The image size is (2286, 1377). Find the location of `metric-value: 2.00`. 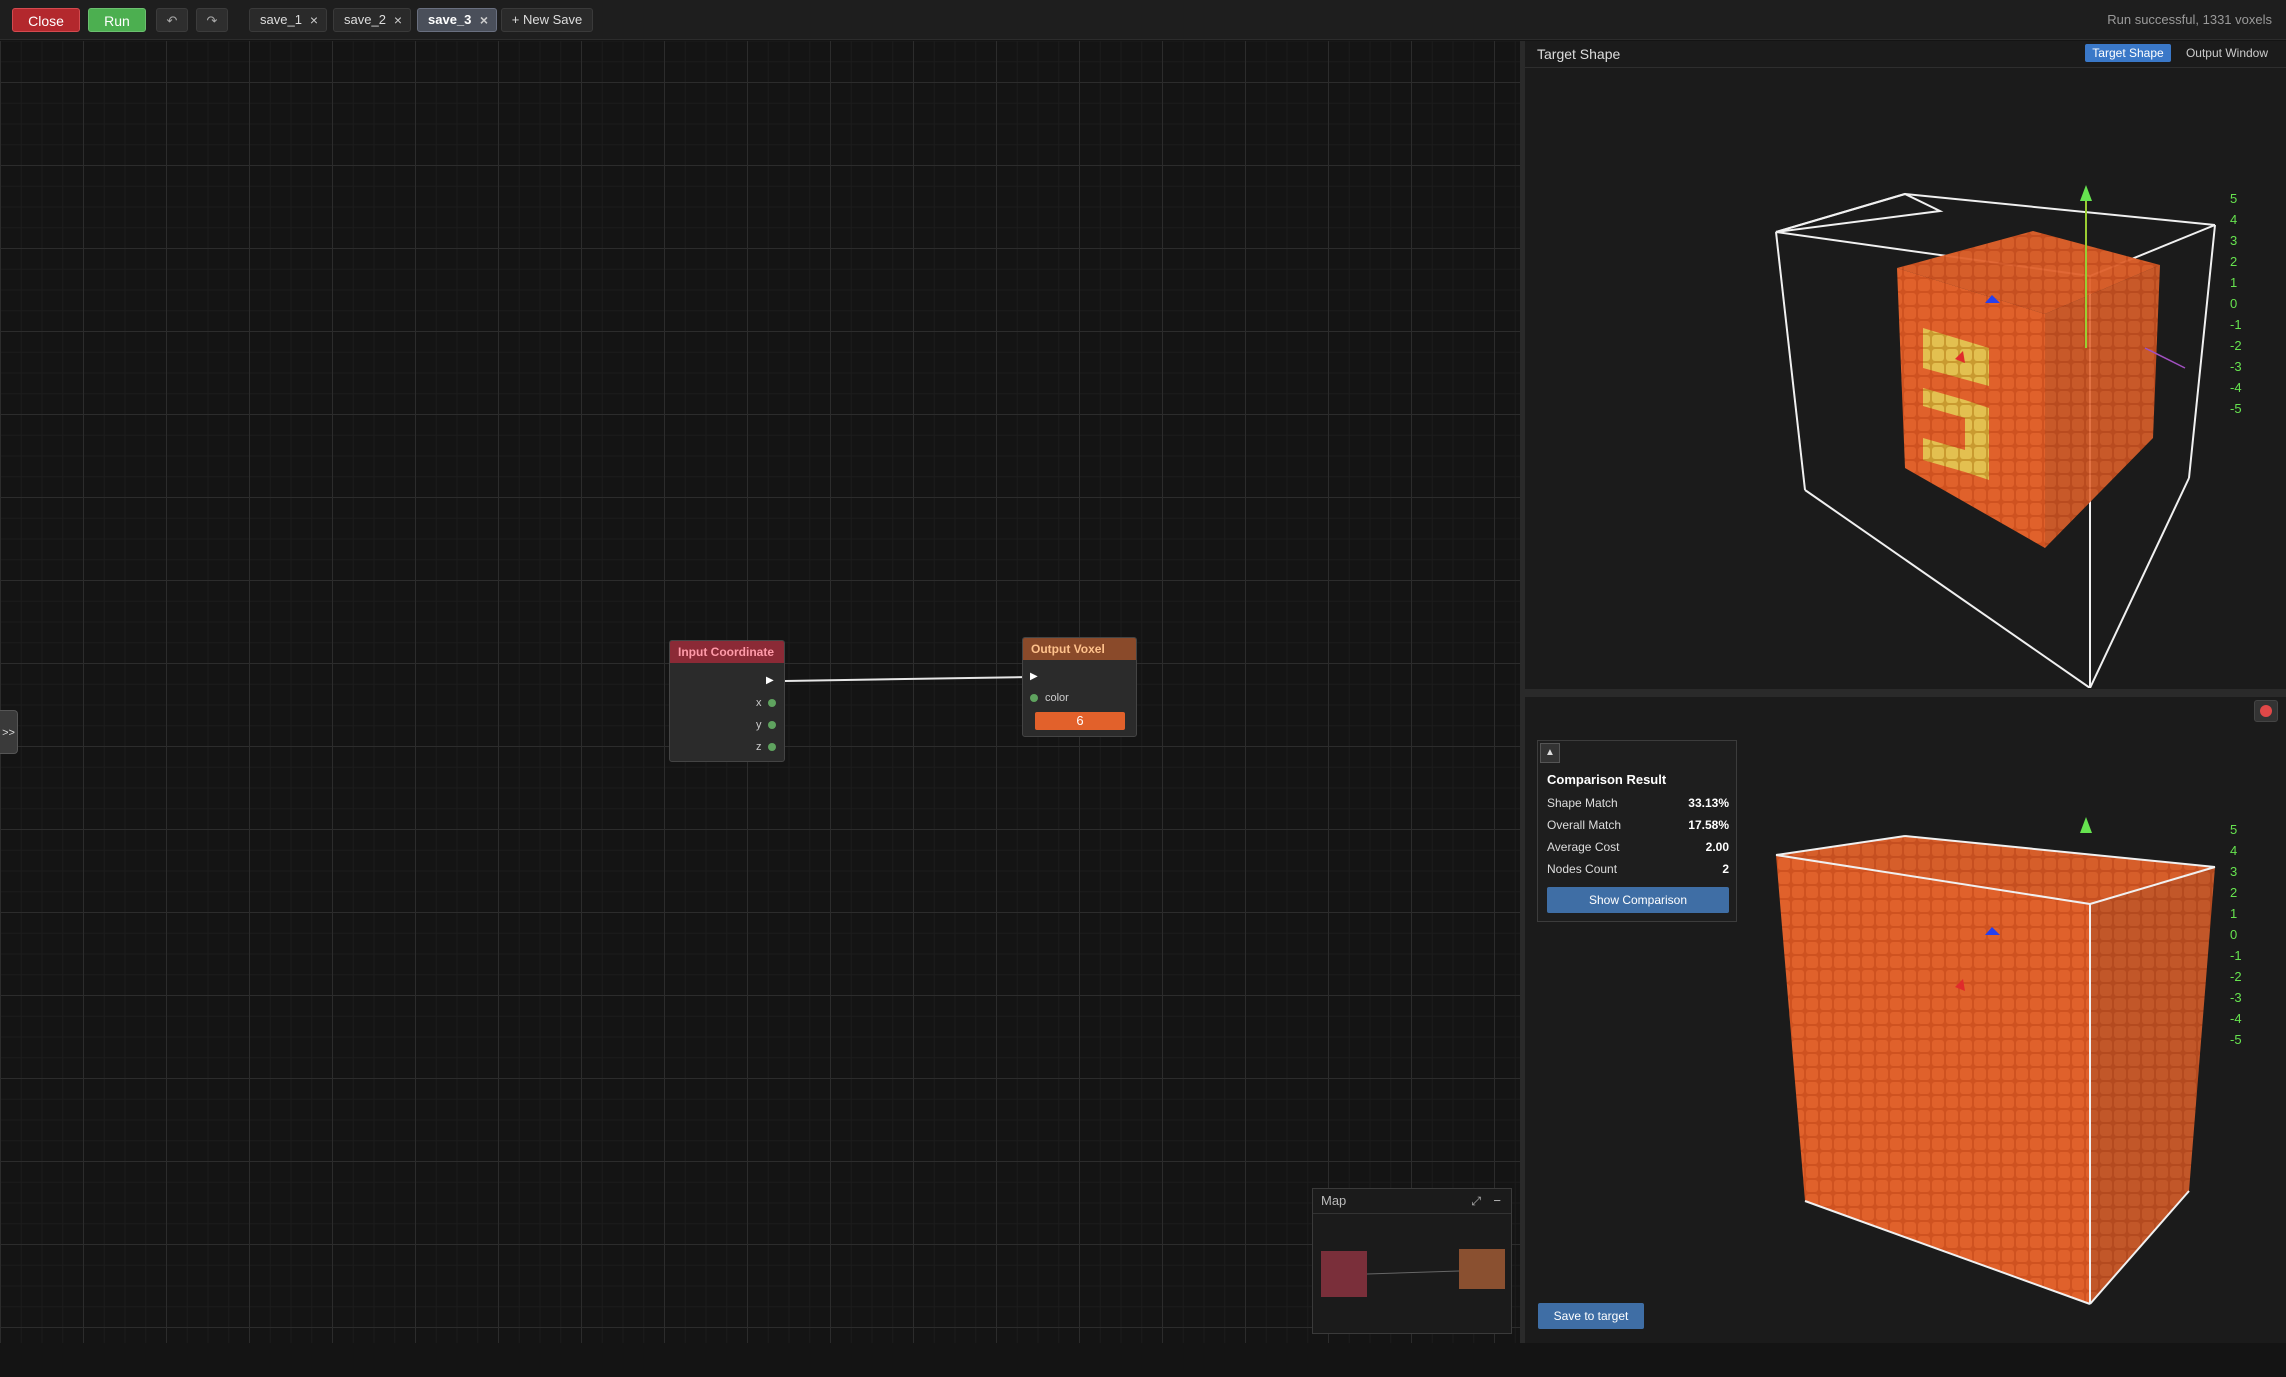

metric-value: 2.00 is located at coordinates (1717, 847).